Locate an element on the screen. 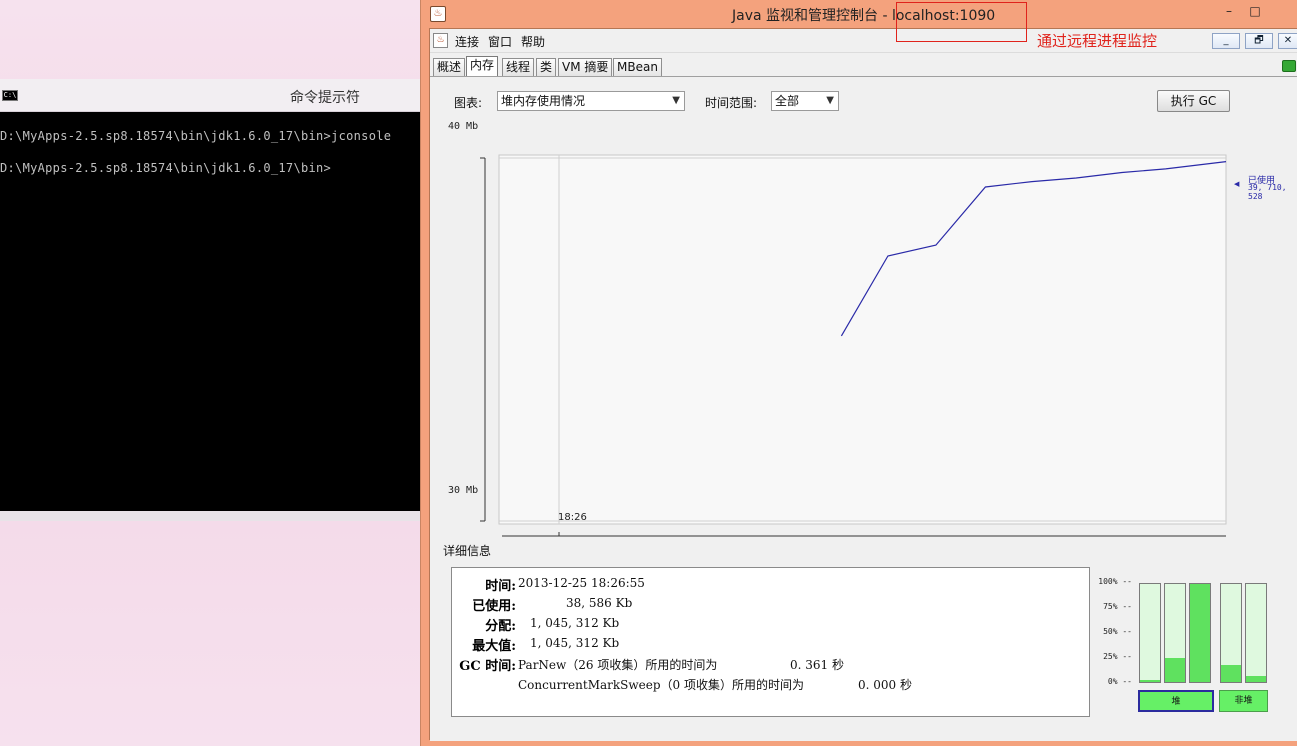 The height and width of the screenshot is (746, 1297). memory-pool-bars: 100% -- 75% -- 50% -- 25% -- 0% -- 堆 非堆 is located at coordinates (1192, 646).